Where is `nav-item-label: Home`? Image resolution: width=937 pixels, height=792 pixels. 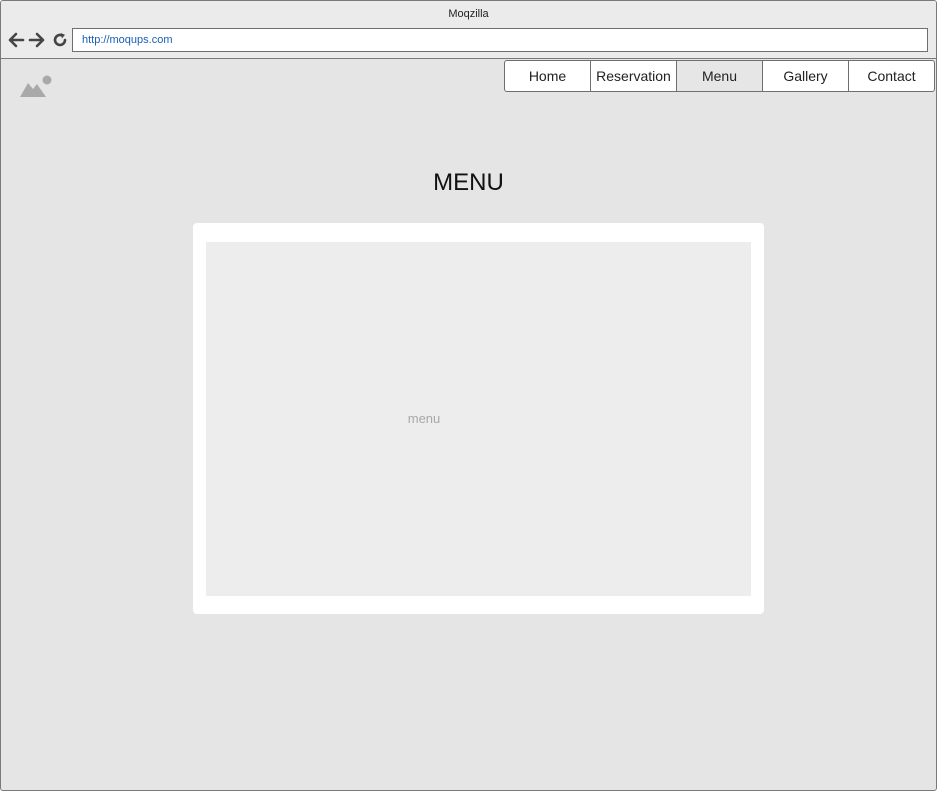
nav-item-label: Home is located at coordinates (547, 76).